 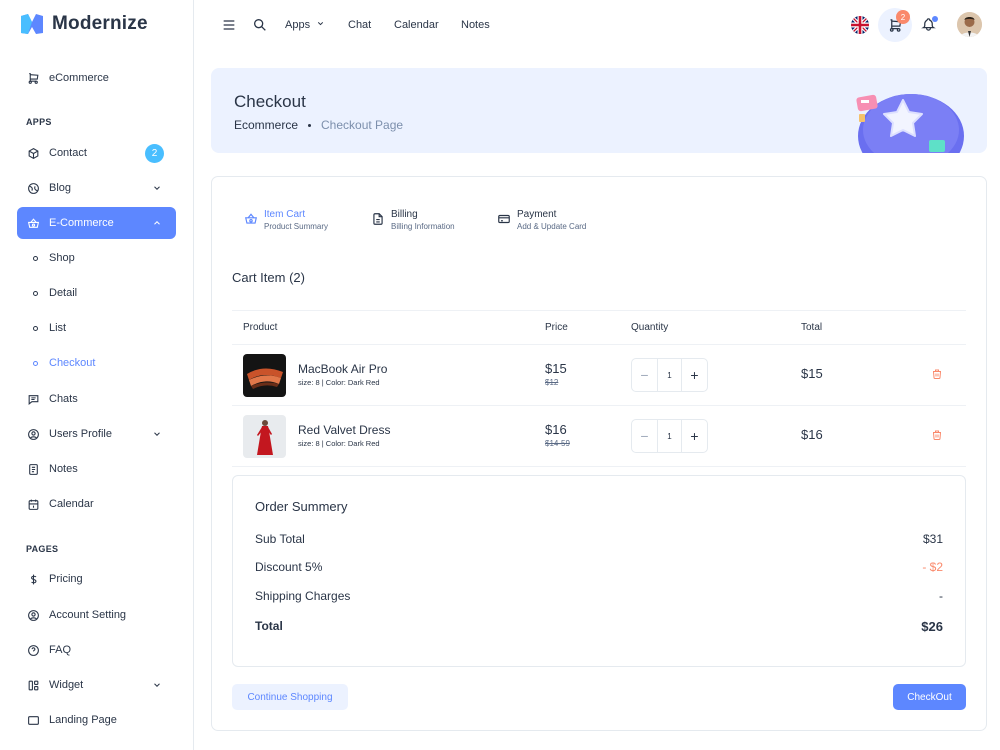 What do you see at coordinates (55, 293) in the screenshot?
I see `sidebar-subitem-detail: Detail` at bounding box center [55, 293].